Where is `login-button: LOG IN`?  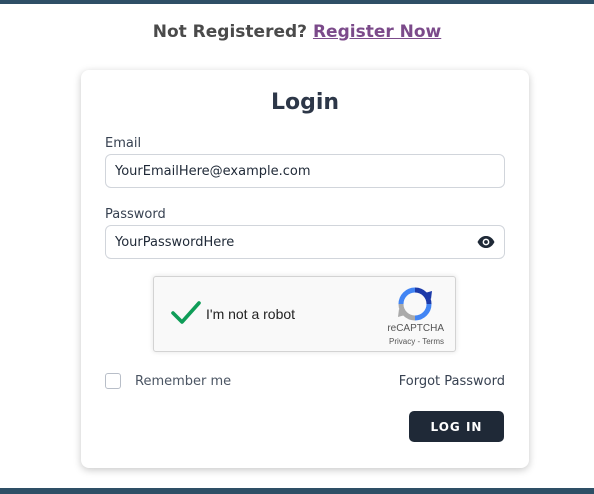 login-button: LOG IN is located at coordinates (456, 426).